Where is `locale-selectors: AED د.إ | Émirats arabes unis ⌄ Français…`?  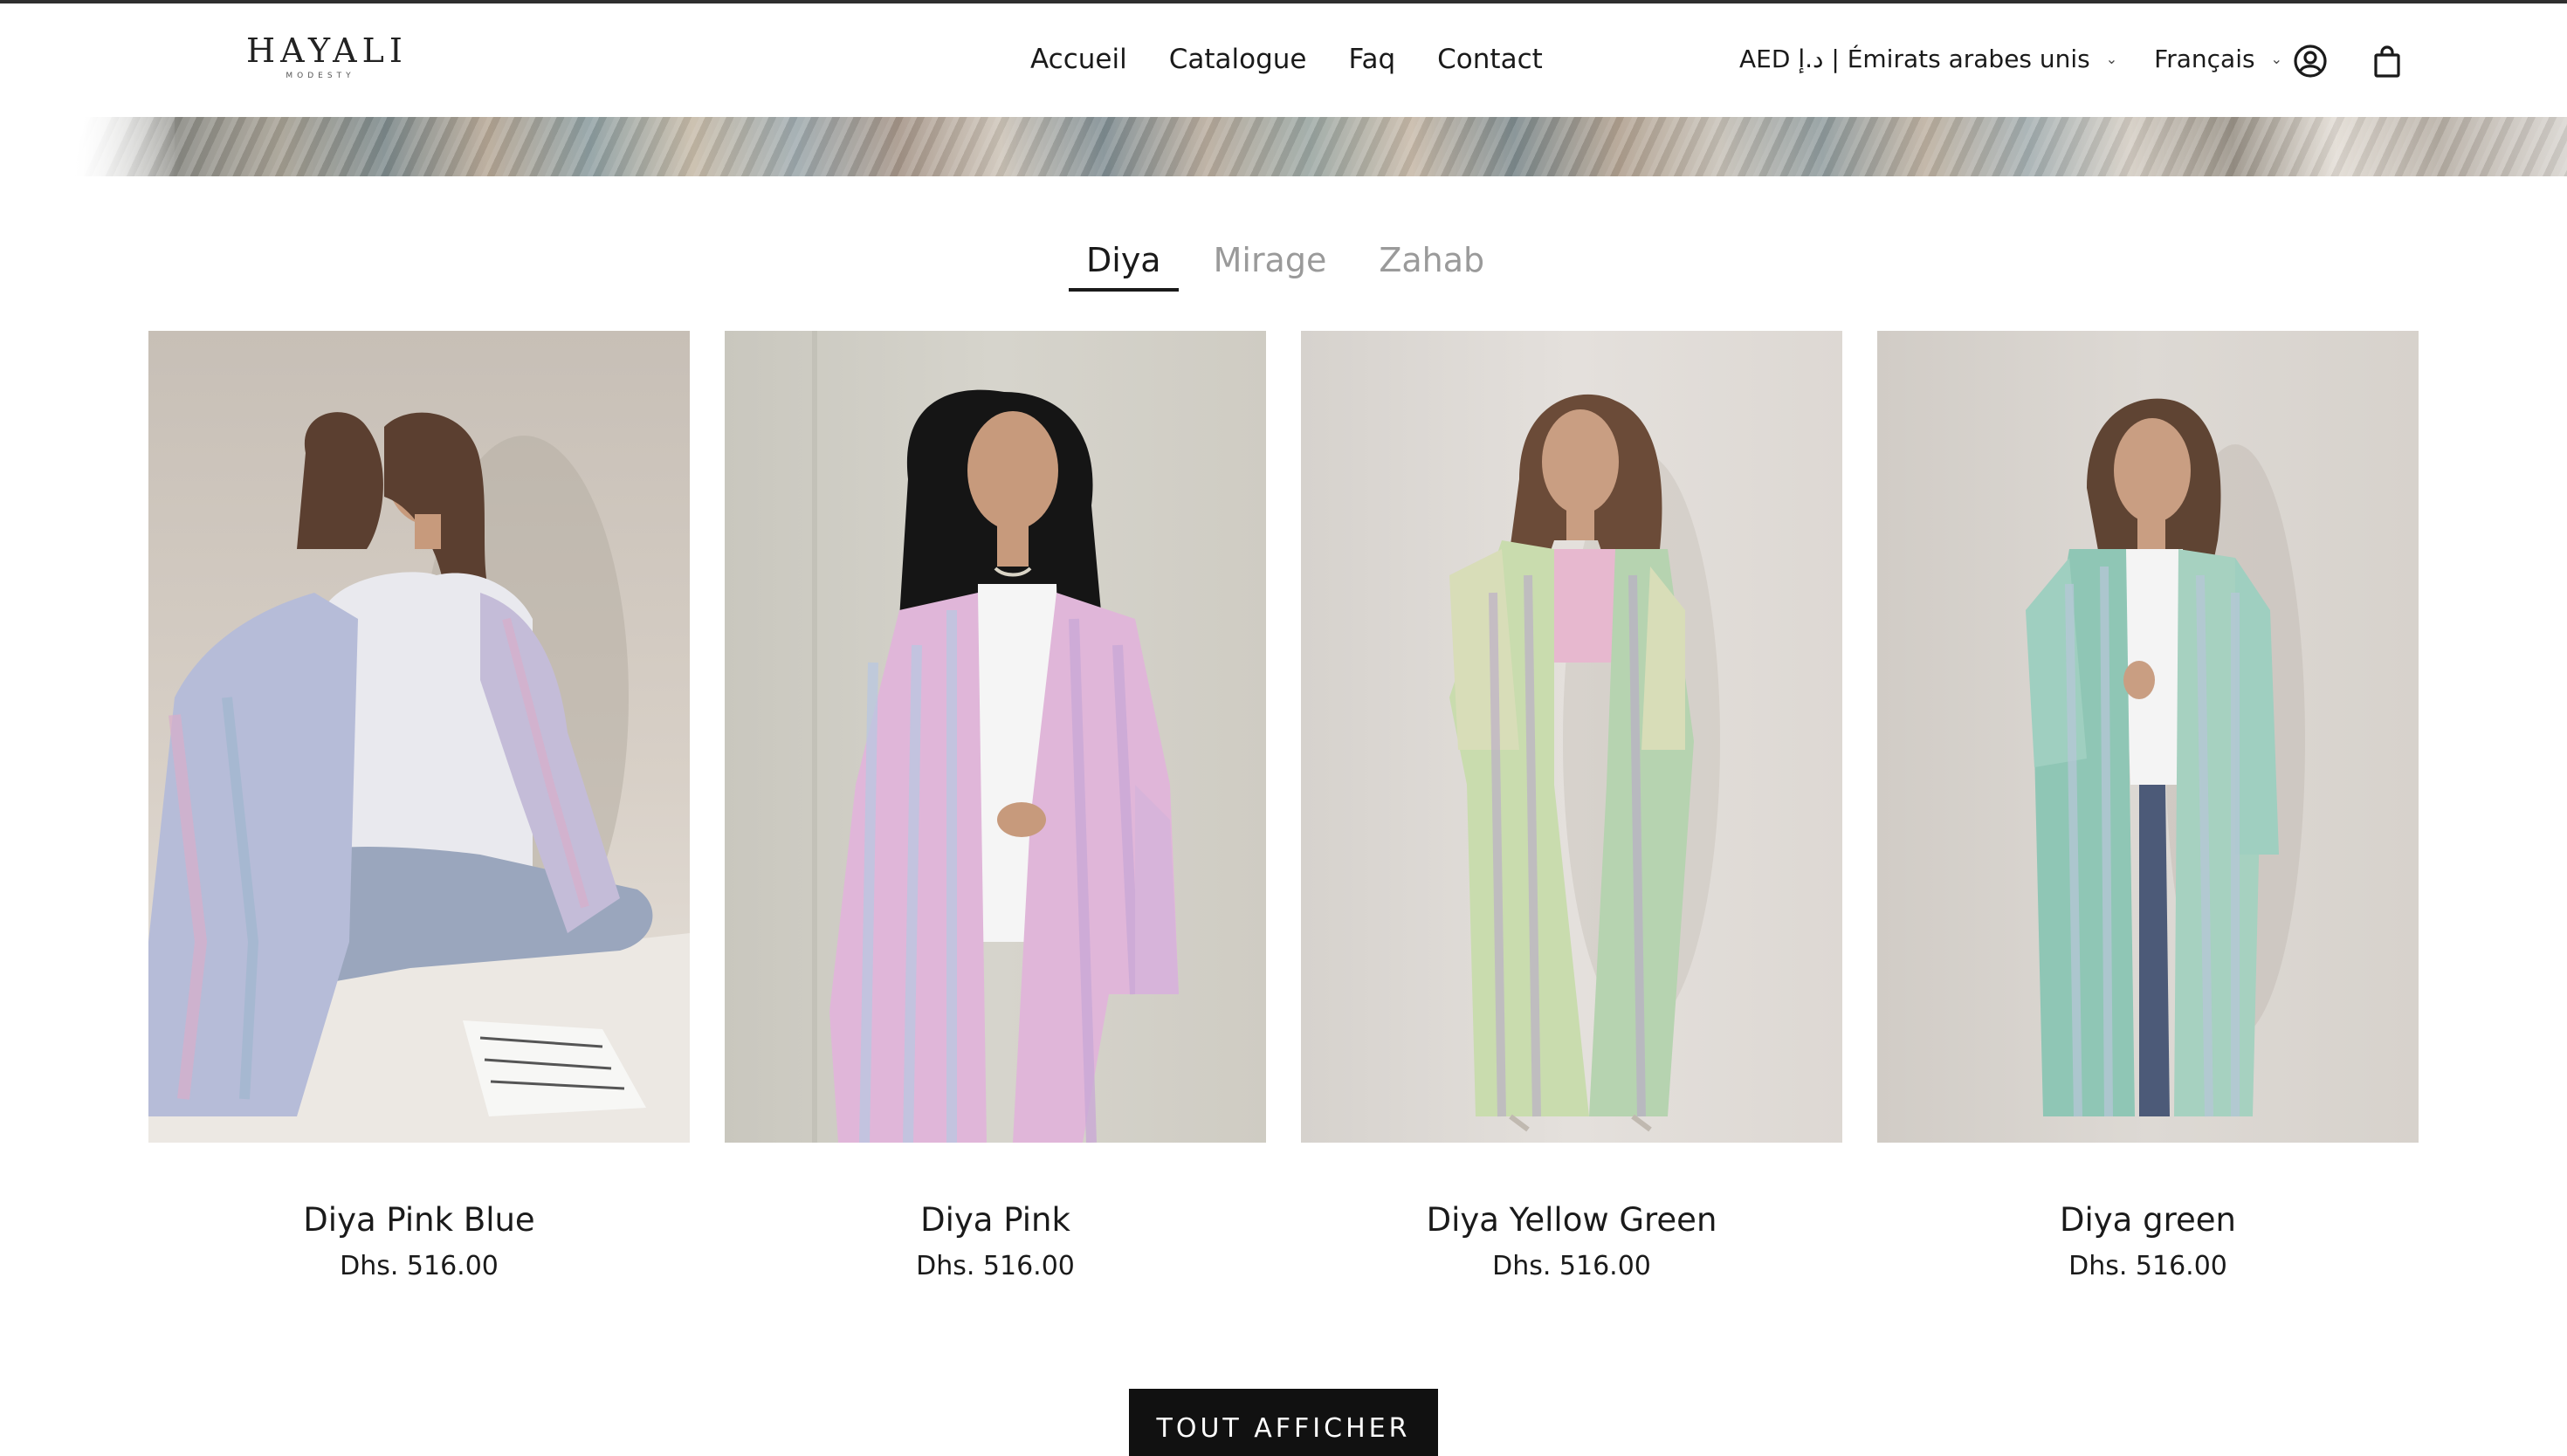
locale-selectors: AED د.إ | Émirats arabes unis ⌄ Français… is located at coordinates (2010, 59).